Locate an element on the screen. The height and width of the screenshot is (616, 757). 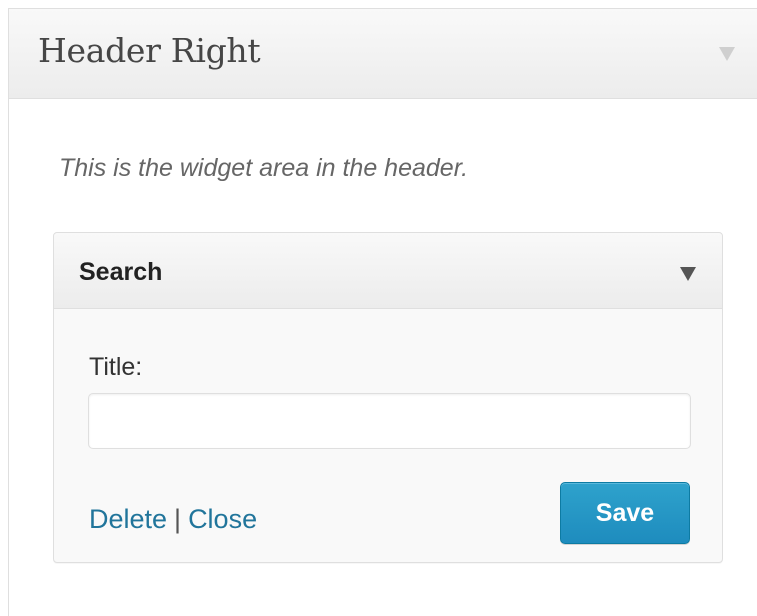
sidebar-panel-header: Header Right is located at coordinates (383, 54).